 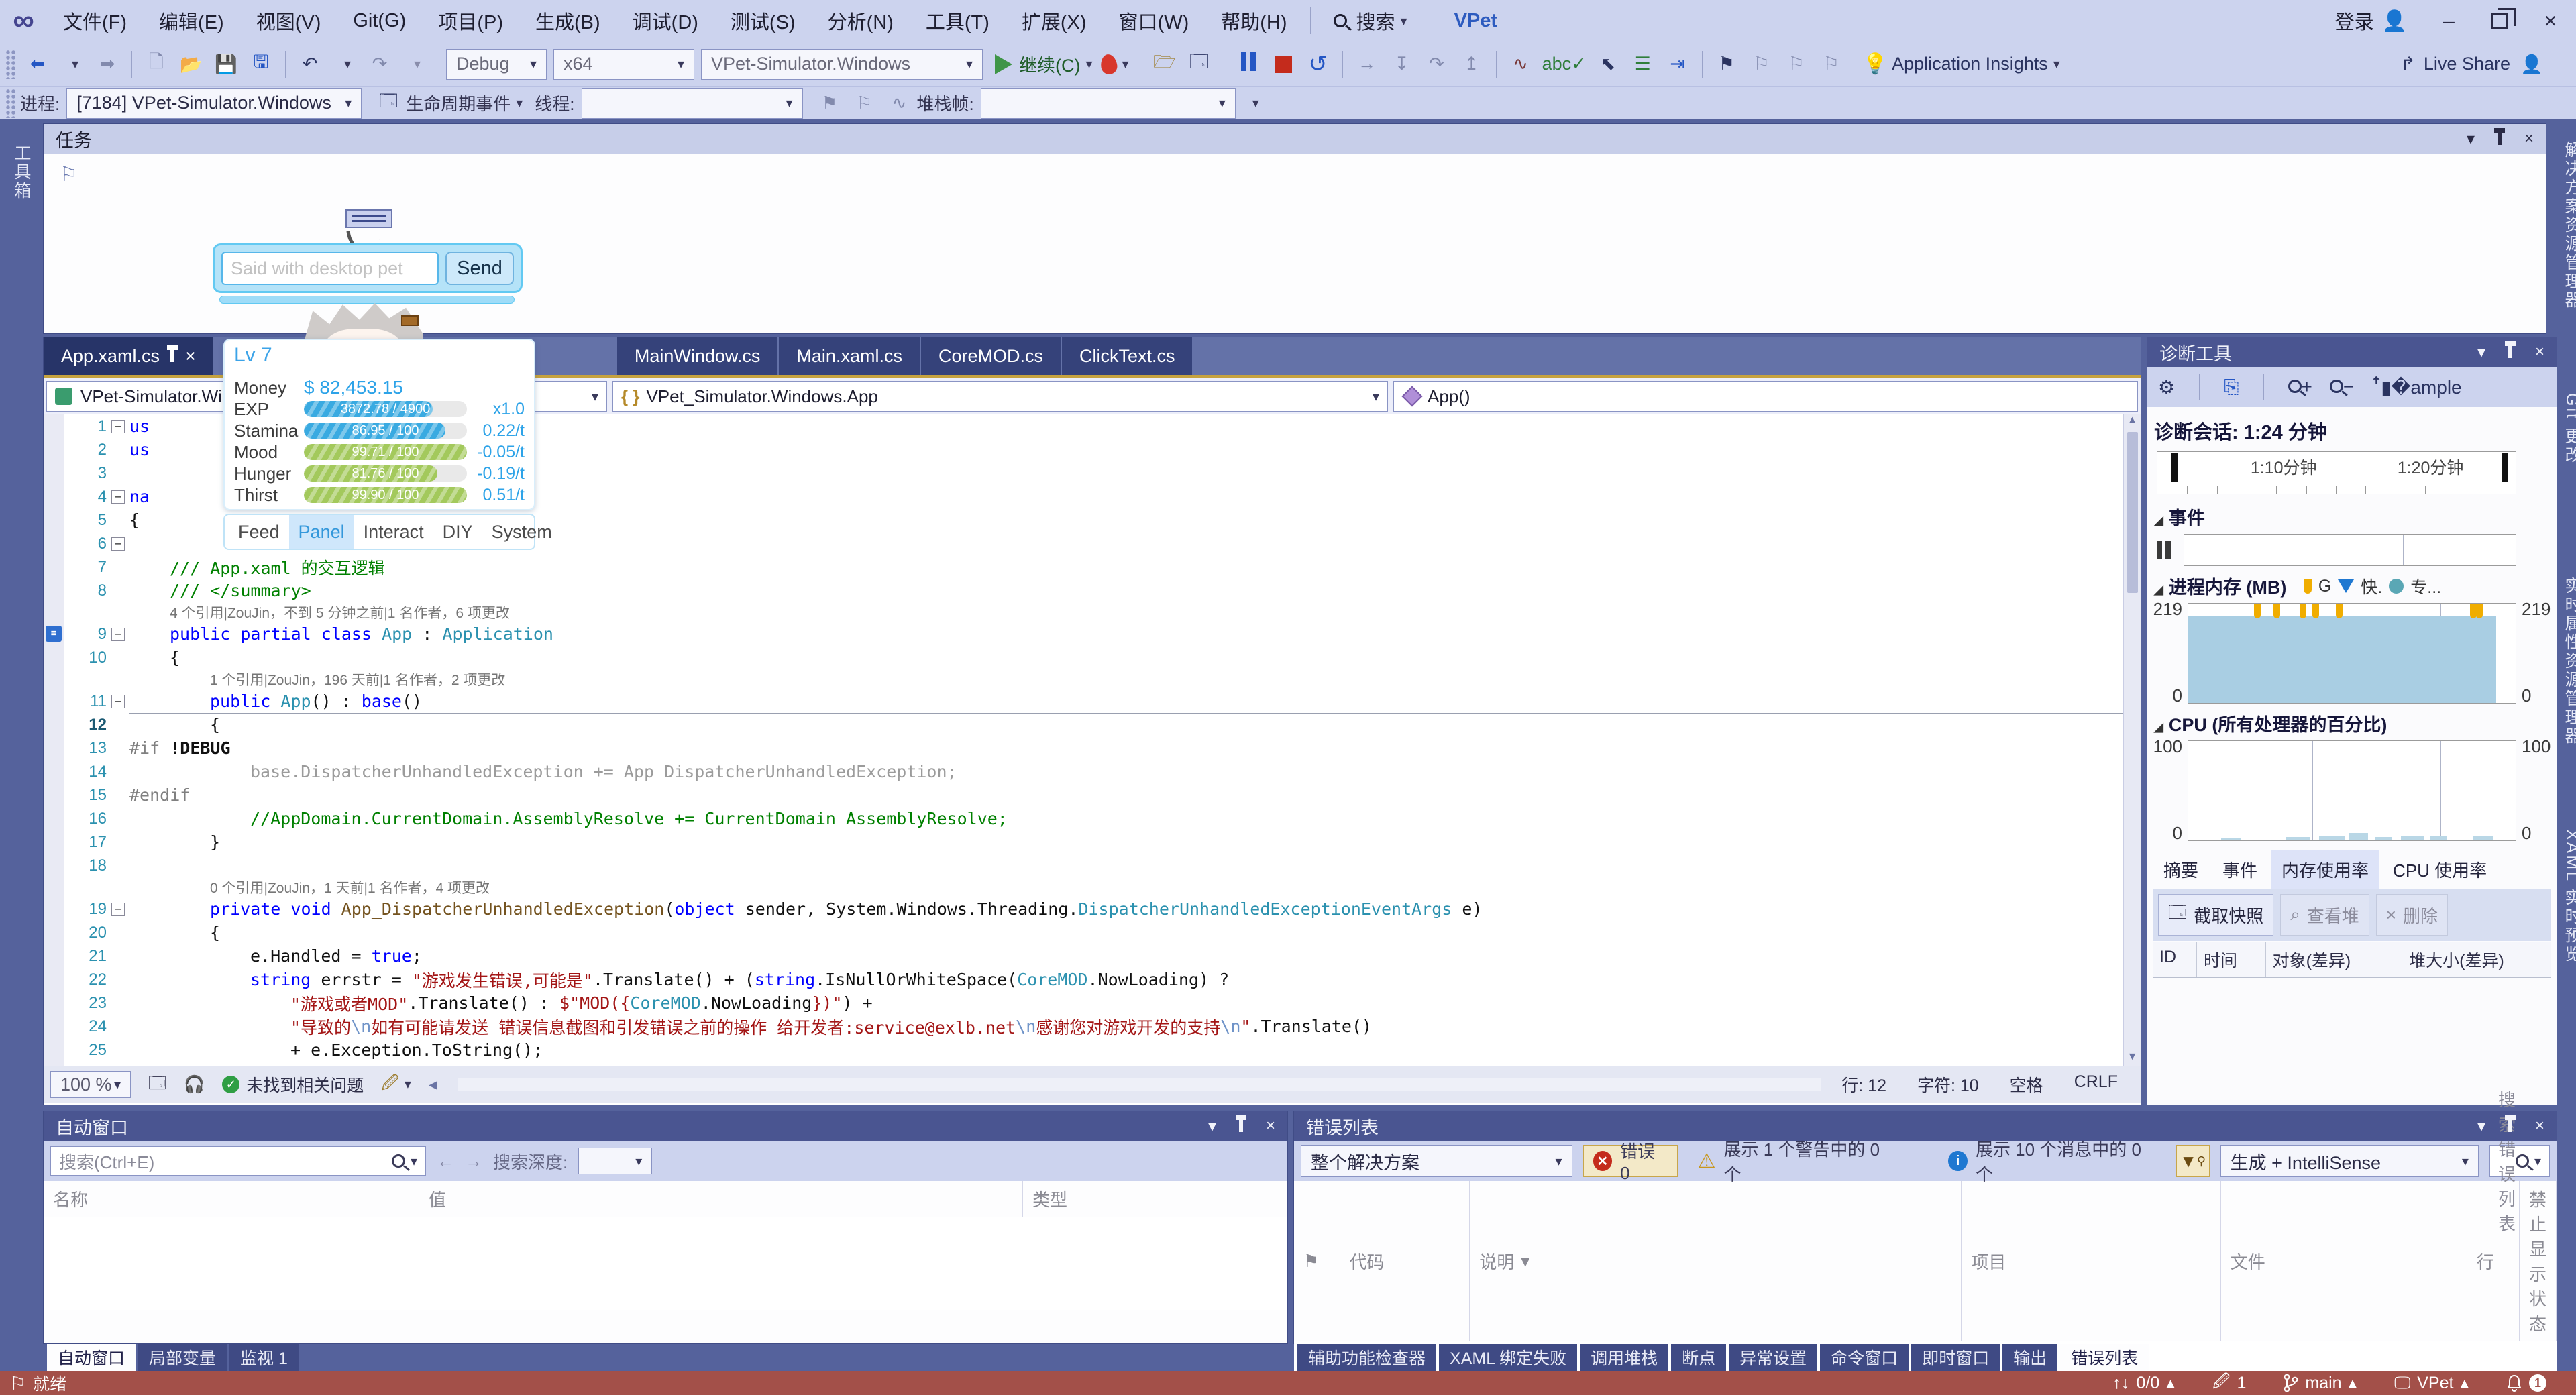 I want to click on member-dropdown: App(), so click(x=1765, y=396).